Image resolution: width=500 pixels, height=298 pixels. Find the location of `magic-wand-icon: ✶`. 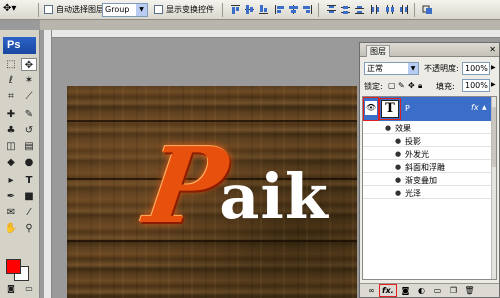

magic-wand-icon: ✶ is located at coordinates (29, 80).